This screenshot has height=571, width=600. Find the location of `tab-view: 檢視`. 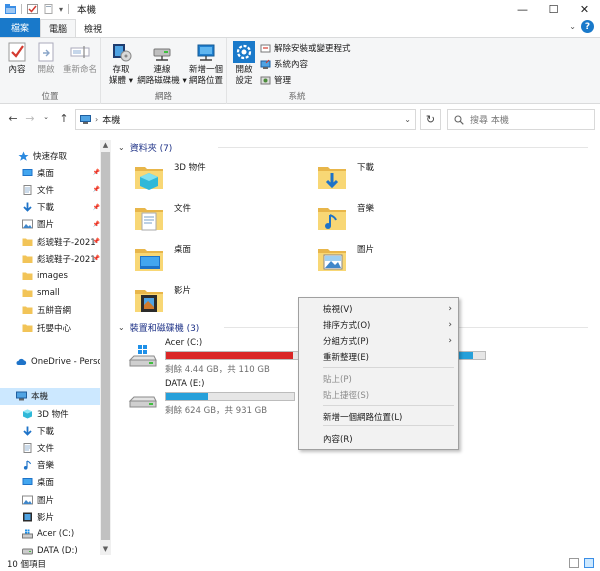

tab-view: 檢視 is located at coordinates (93, 28).